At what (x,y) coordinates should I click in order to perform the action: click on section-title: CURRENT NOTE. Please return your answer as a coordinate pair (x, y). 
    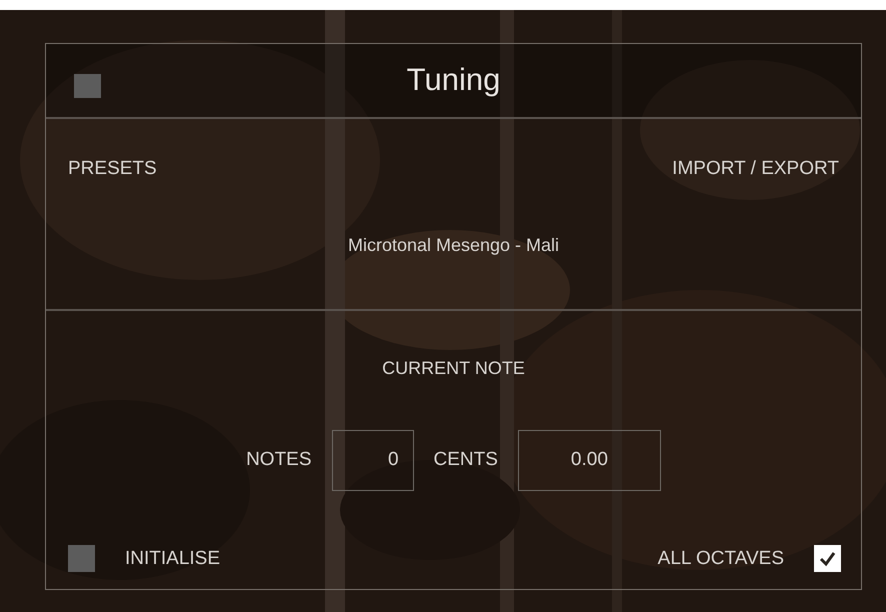
    Looking at the image, I should click on (453, 368).